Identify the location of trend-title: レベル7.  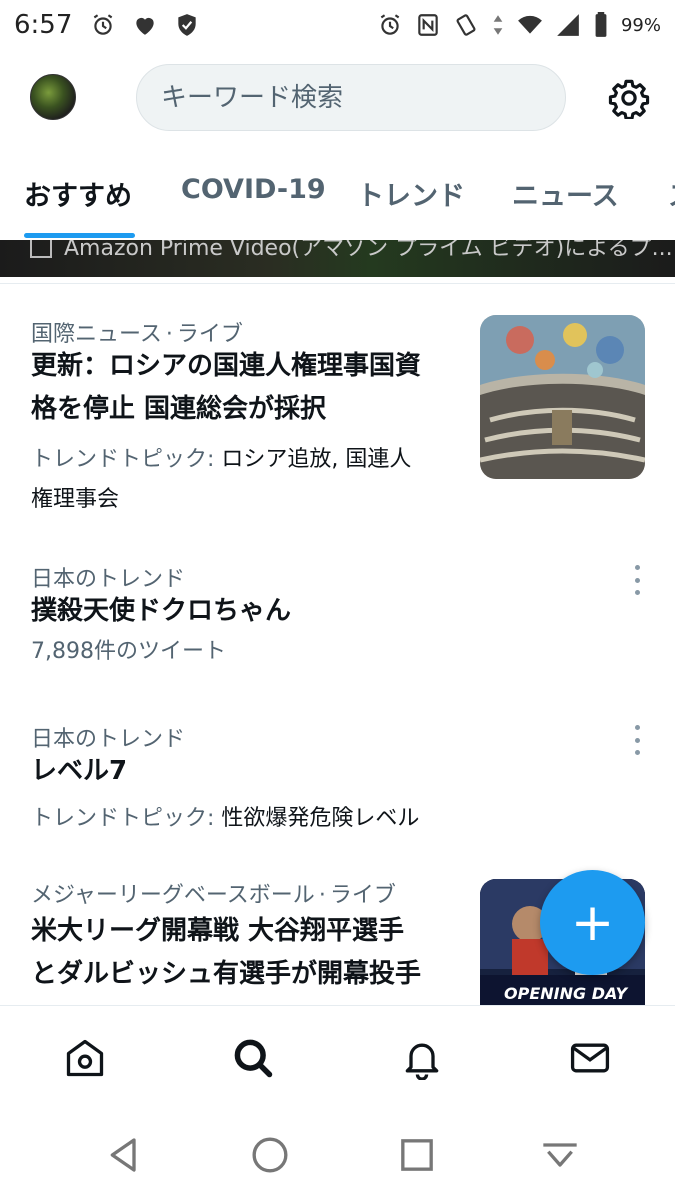
(79, 771).